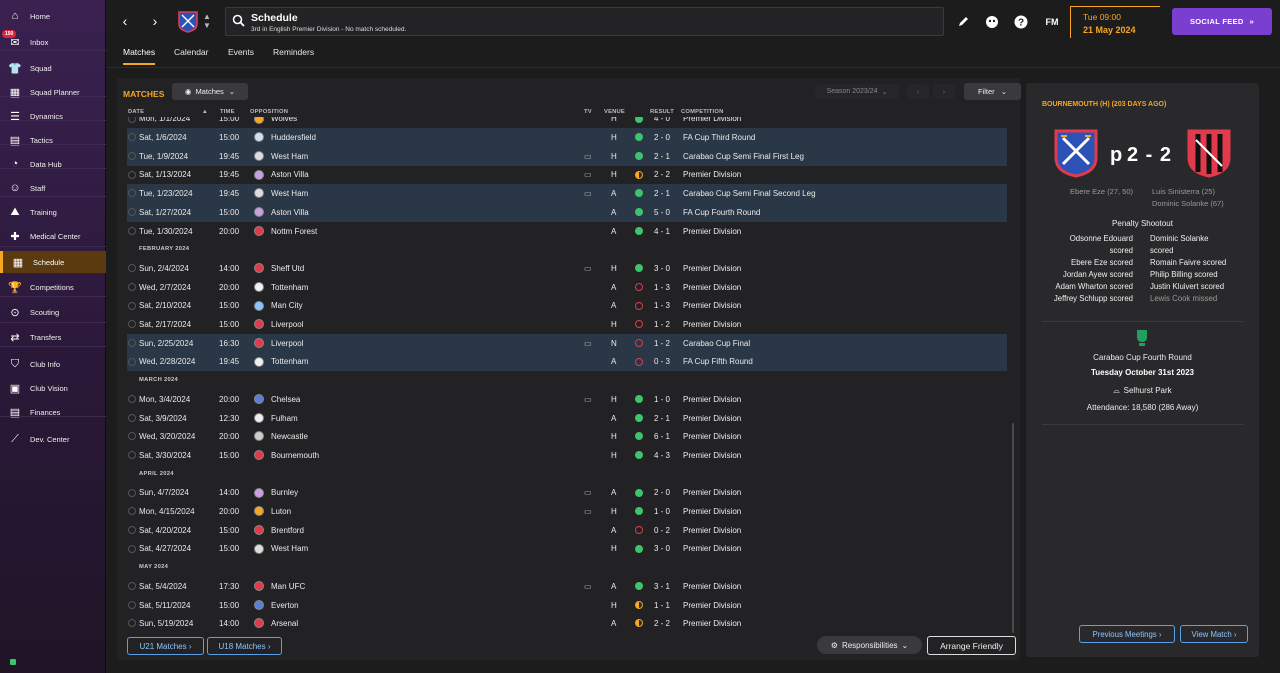  What do you see at coordinates (918, 91) in the screenshot?
I see `prev-season-button: ‹` at bounding box center [918, 91].